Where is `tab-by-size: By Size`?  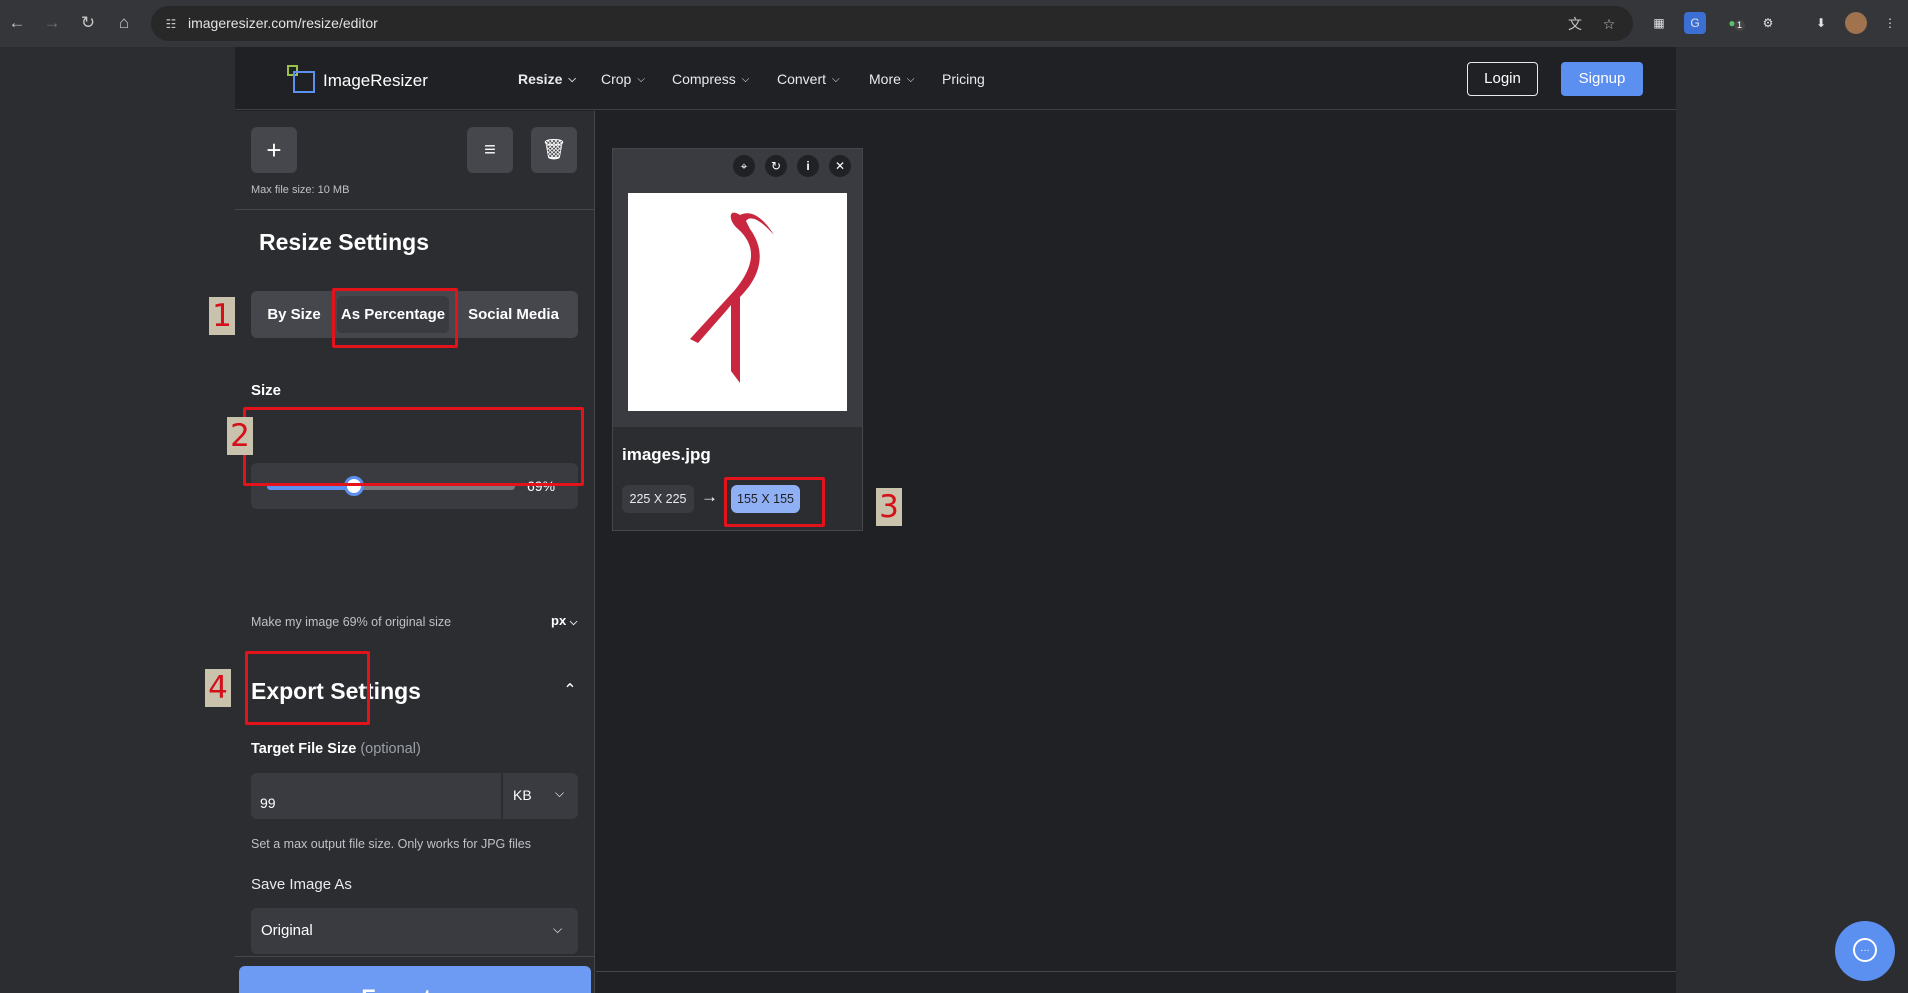
tab-by-size: By Size is located at coordinates (294, 314).